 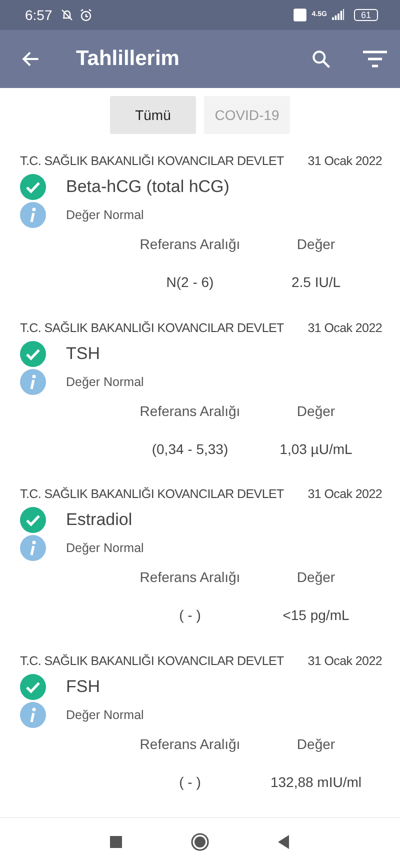 What do you see at coordinates (316, 615) in the screenshot?
I see `result-value: <15 pg/mL` at bounding box center [316, 615].